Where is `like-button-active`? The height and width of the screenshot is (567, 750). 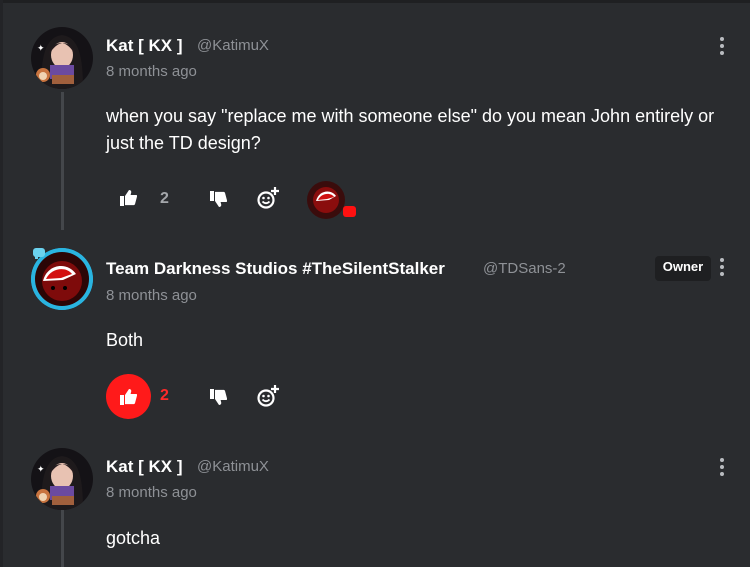 like-button-active is located at coordinates (128, 396).